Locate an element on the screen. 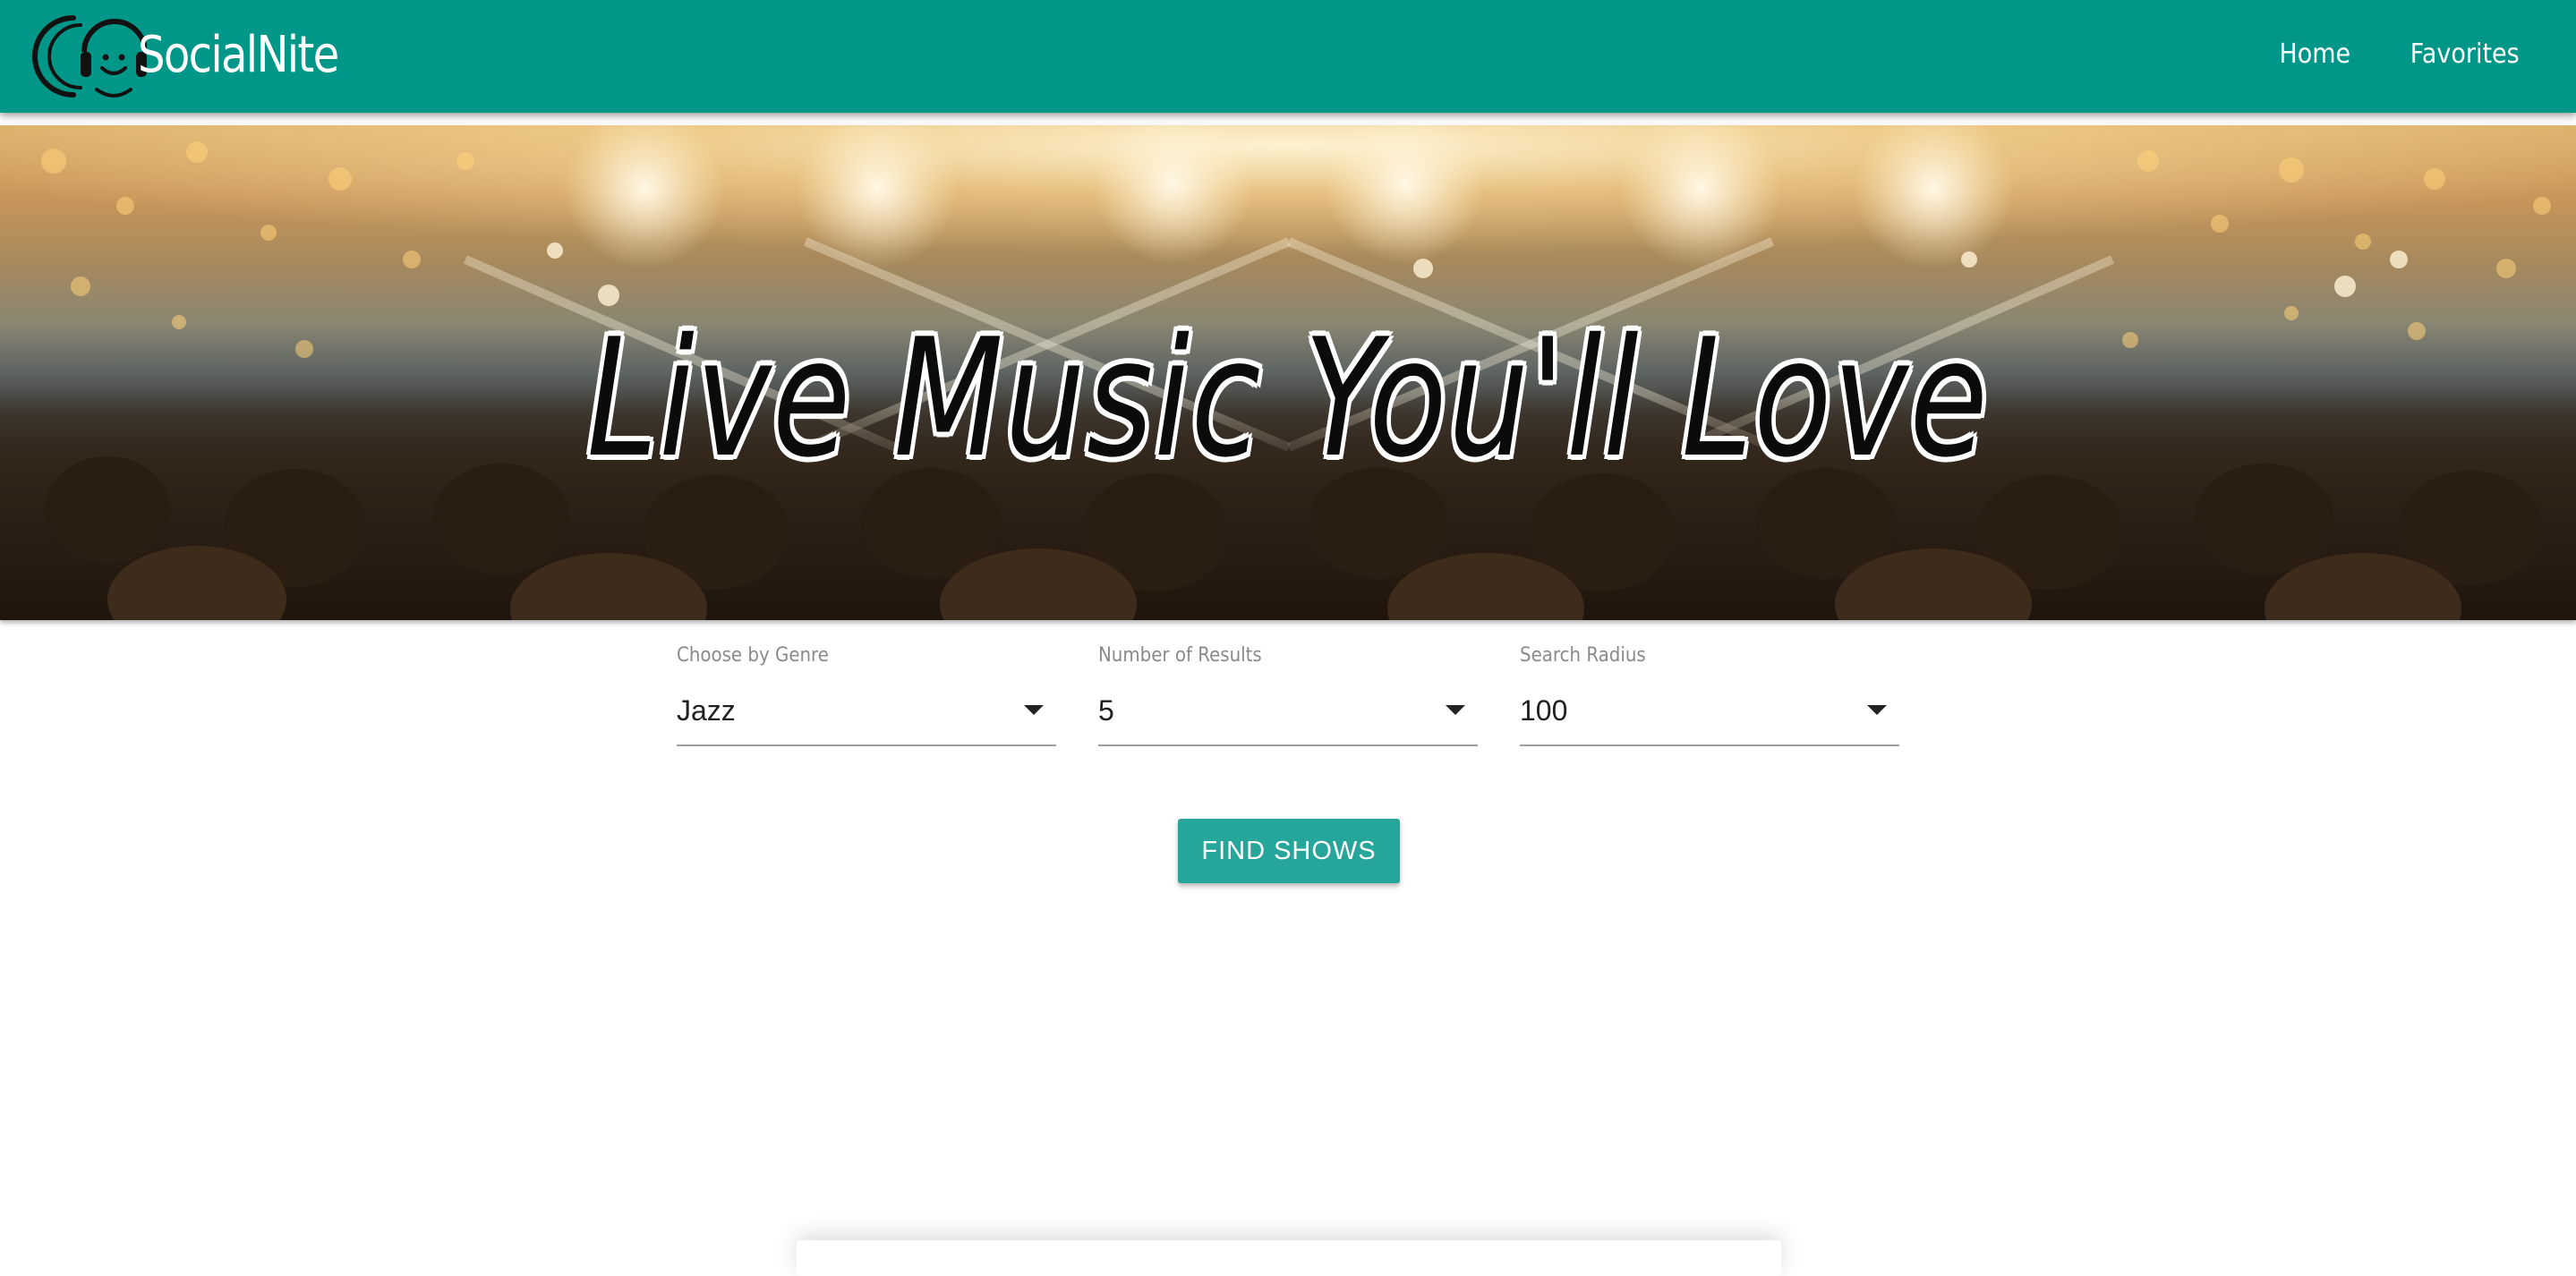 The height and width of the screenshot is (1276, 2576). brand-link: SocialNite is located at coordinates (200, 54).